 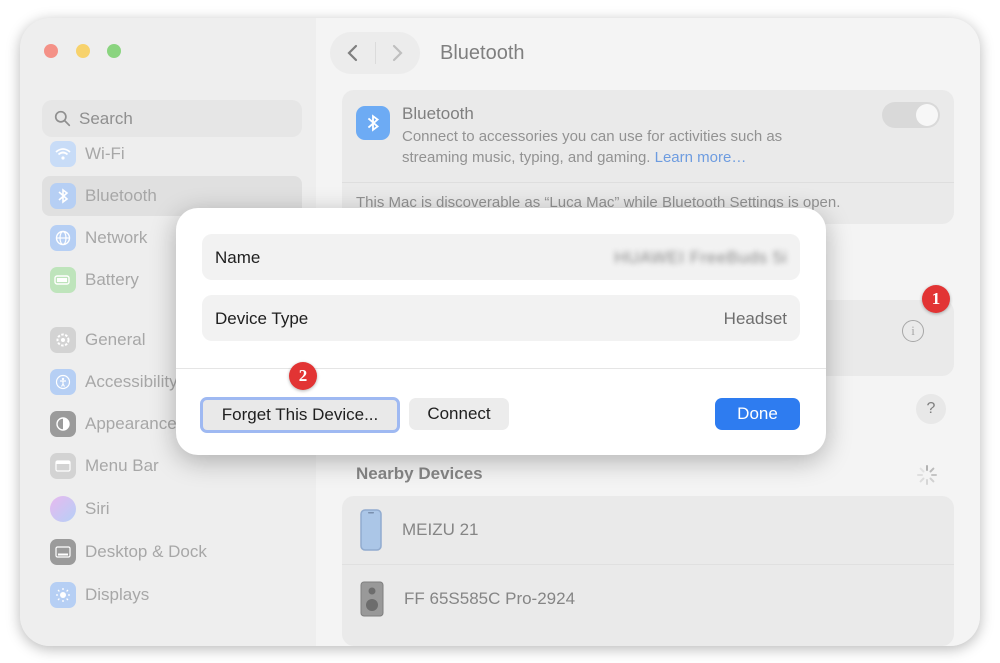 I want to click on device-type-row: Device Type Headset, so click(x=501, y=318).